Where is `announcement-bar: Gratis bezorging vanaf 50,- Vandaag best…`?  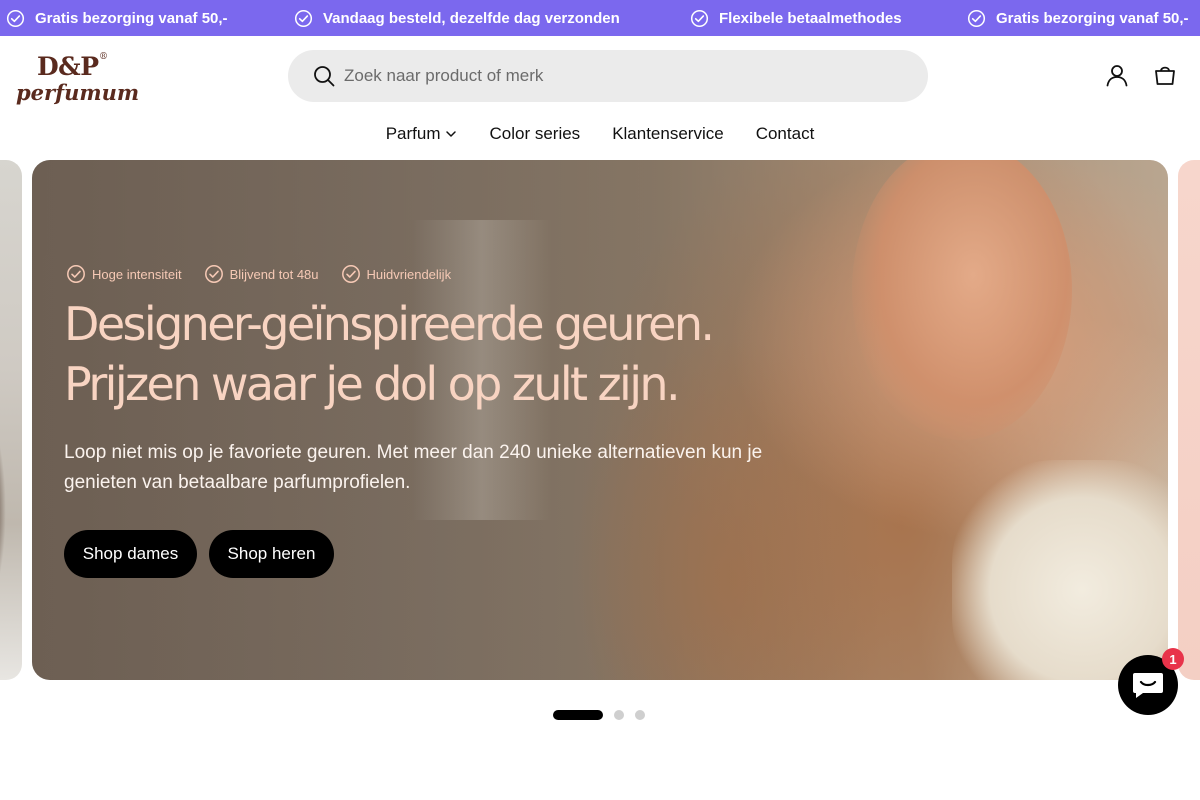 announcement-bar: Gratis bezorging vanaf 50,- Vandaag best… is located at coordinates (600, 18).